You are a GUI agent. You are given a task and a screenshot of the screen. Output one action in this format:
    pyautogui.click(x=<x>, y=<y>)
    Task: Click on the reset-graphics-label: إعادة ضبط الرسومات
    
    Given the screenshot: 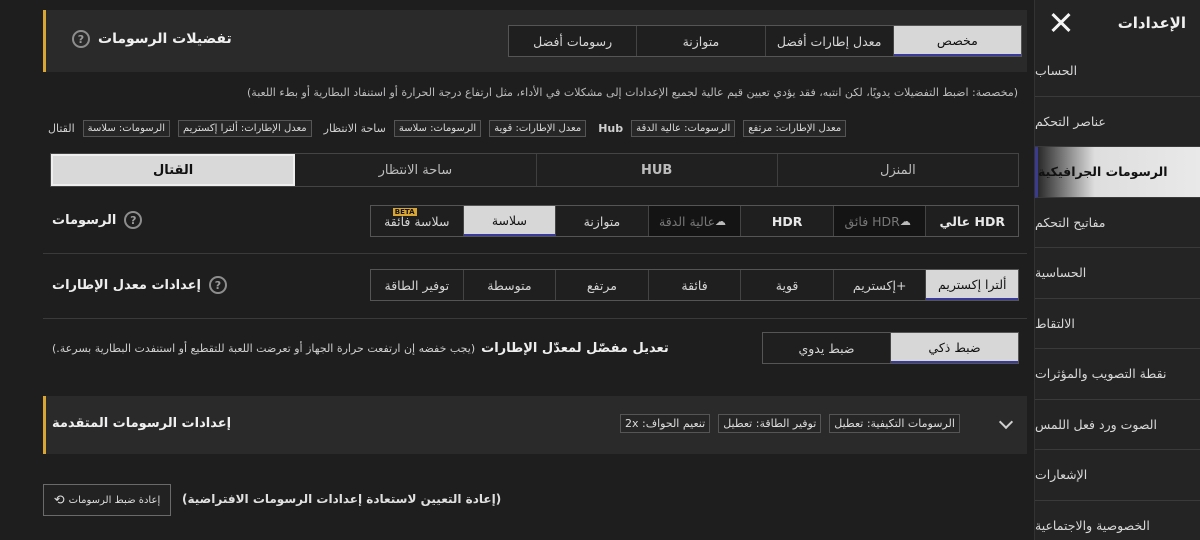 What is the action you would take?
    pyautogui.click(x=114, y=500)
    